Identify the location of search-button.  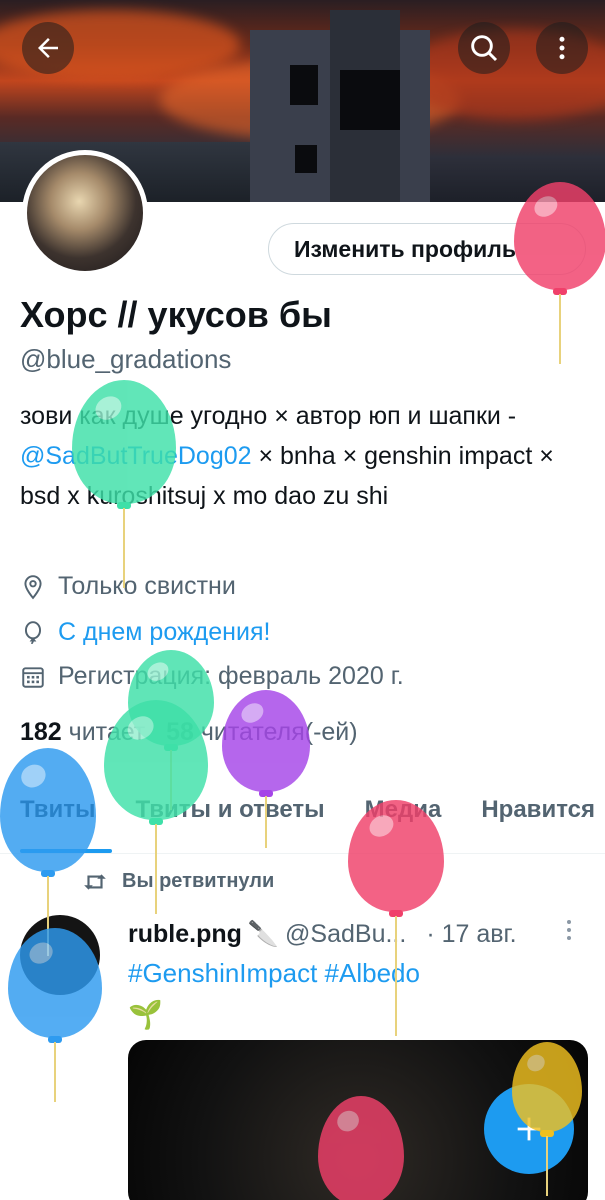
(484, 48).